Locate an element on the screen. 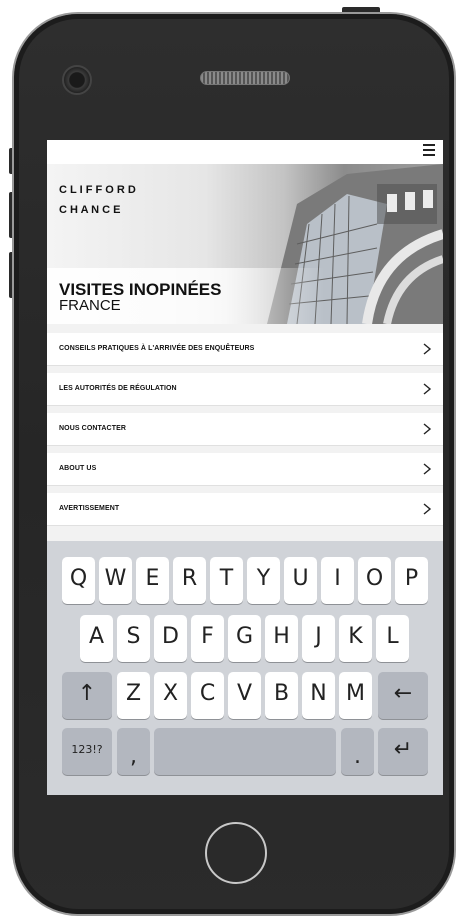 This screenshot has height=917, width=468. key-d: D is located at coordinates (170, 638).